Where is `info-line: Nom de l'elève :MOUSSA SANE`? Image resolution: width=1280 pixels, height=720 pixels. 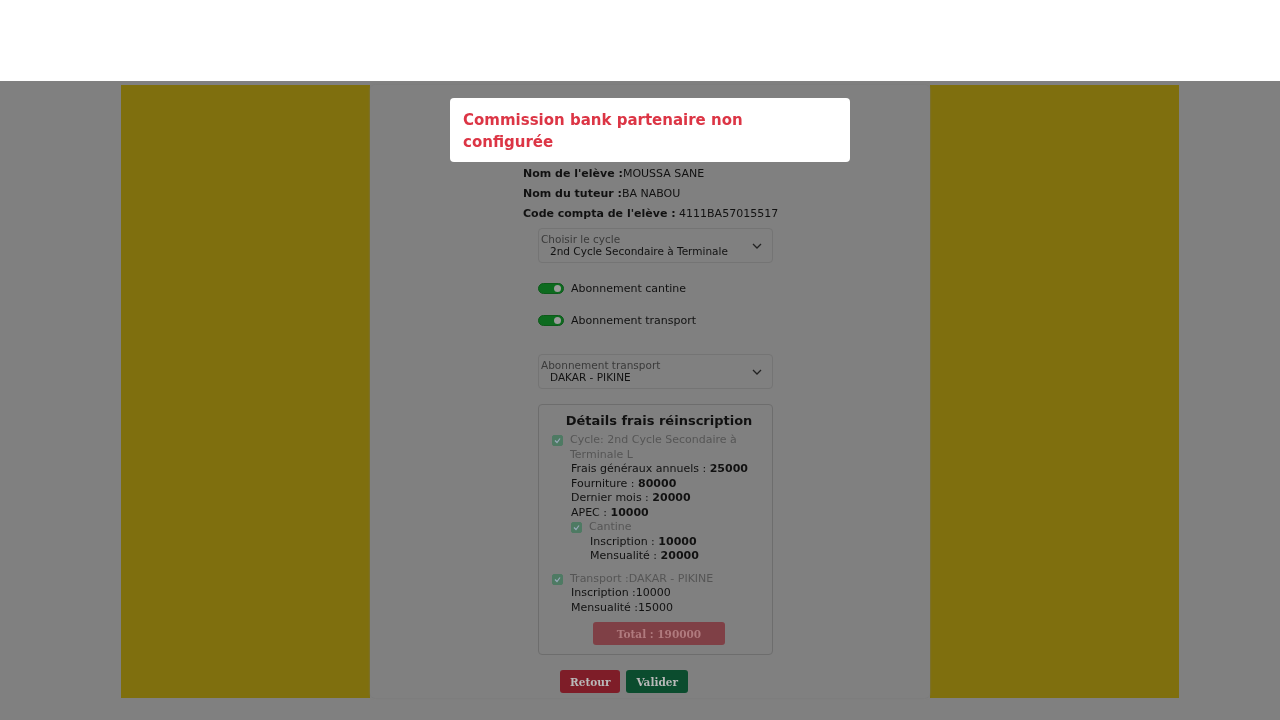 info-line: Nom de l'elève :MOUSSA SANE is located at coordinates (614, 174).